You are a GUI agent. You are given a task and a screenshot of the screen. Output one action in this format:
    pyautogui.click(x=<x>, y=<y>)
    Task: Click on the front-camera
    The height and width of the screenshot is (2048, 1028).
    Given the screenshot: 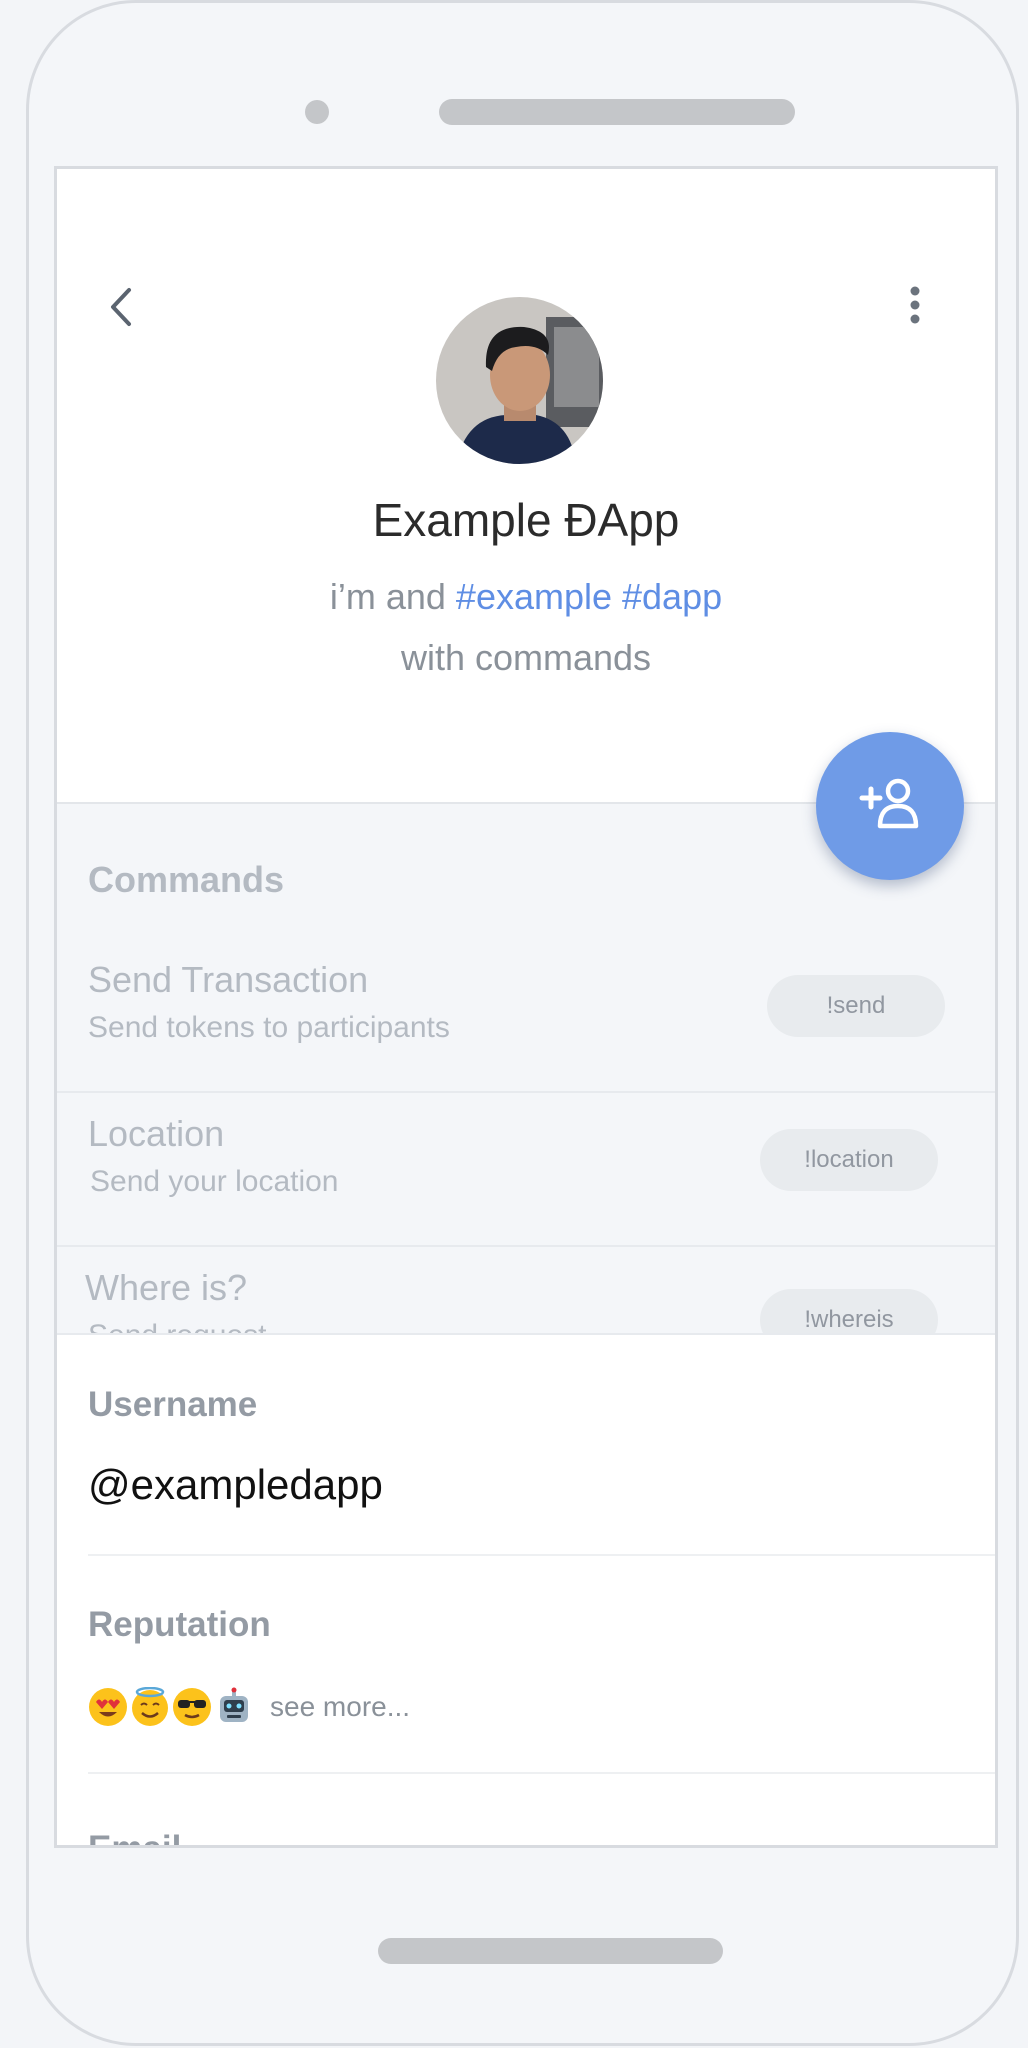 What is the action you would take?
    pyautogui.click(x=317, y=112)
    